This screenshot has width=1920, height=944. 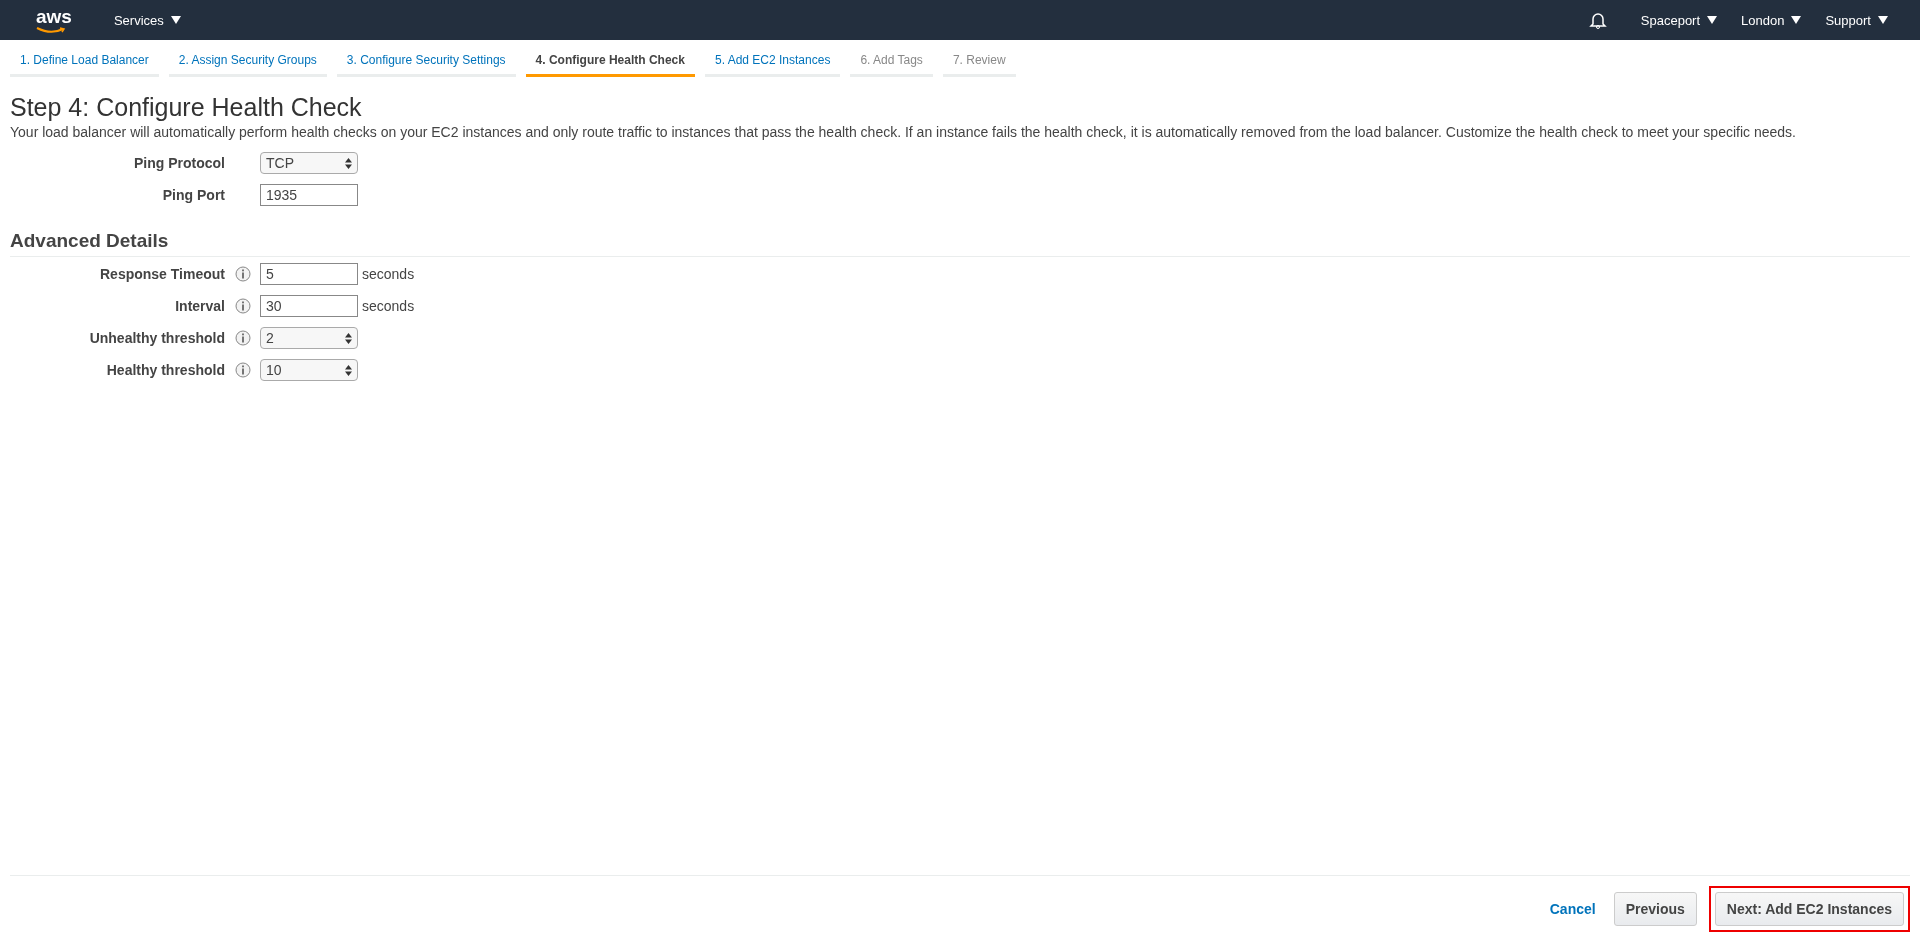 I want to click on wizard-step-tab: 3. Configure Security Settings, so click(x=426, y=63).